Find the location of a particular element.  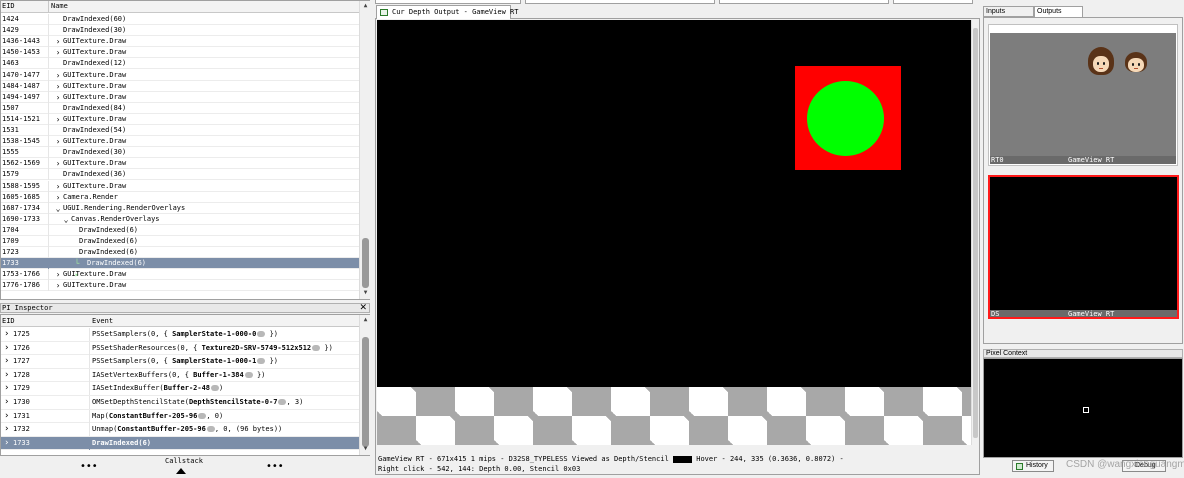

api-call-row: › 1733 DrawIndexed(6) is located at coordinates (180, 443).